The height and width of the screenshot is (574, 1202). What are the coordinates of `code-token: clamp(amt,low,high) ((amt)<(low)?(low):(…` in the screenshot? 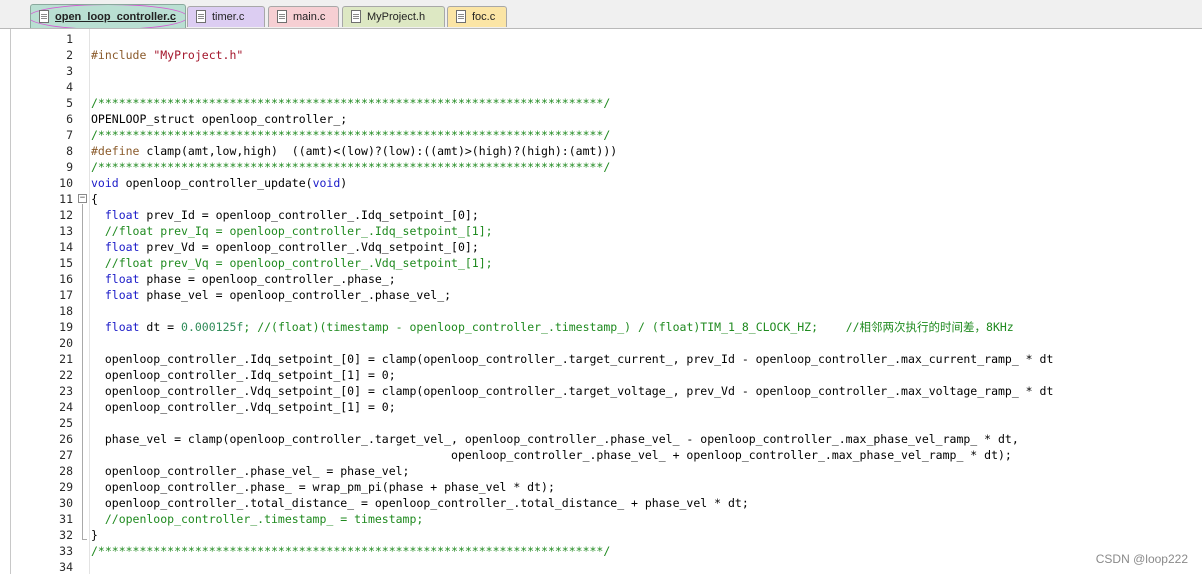 It's located at (382, 151).